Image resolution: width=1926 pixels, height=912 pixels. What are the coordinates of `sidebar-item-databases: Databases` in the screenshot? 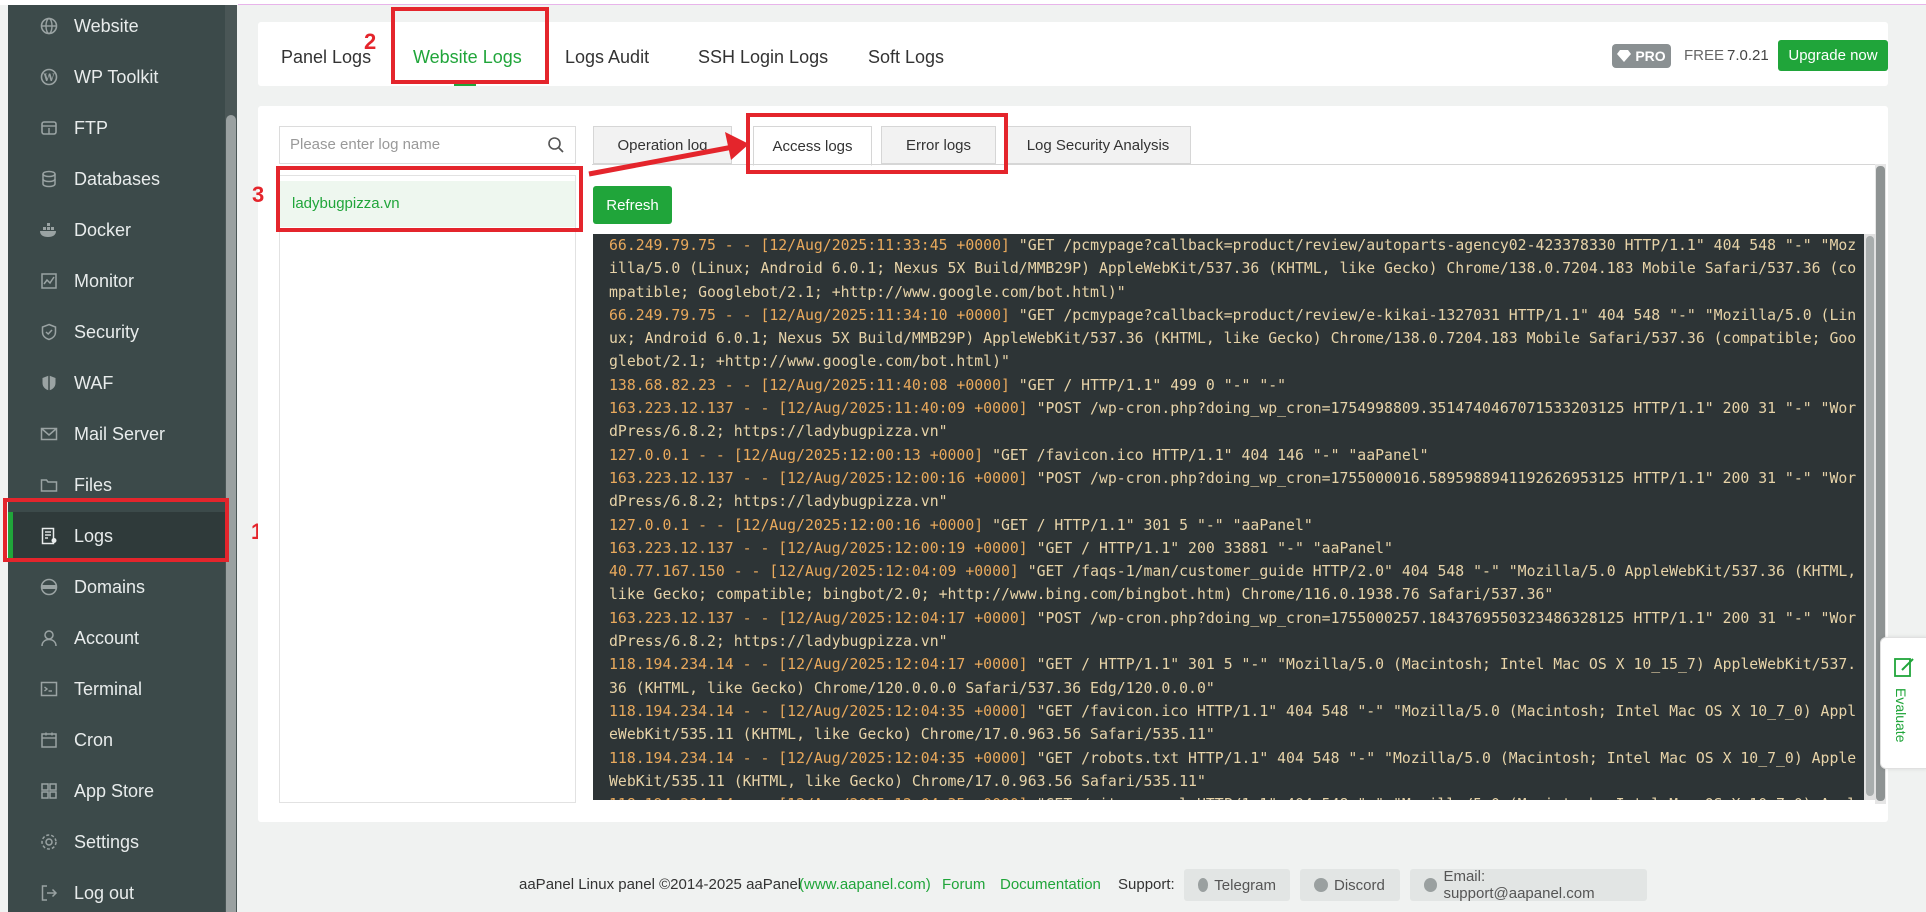 It's located at (116, 179).